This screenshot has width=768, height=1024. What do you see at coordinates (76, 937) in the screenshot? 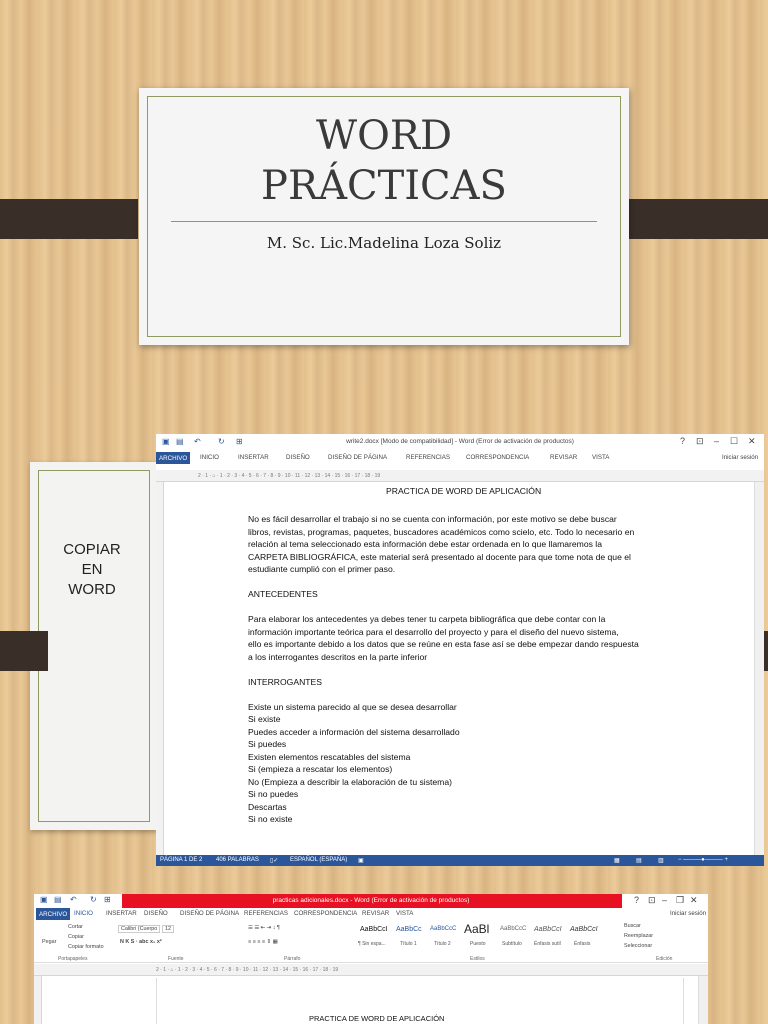
I see `copy-button: Copiar` at bounding box center [76, 937].